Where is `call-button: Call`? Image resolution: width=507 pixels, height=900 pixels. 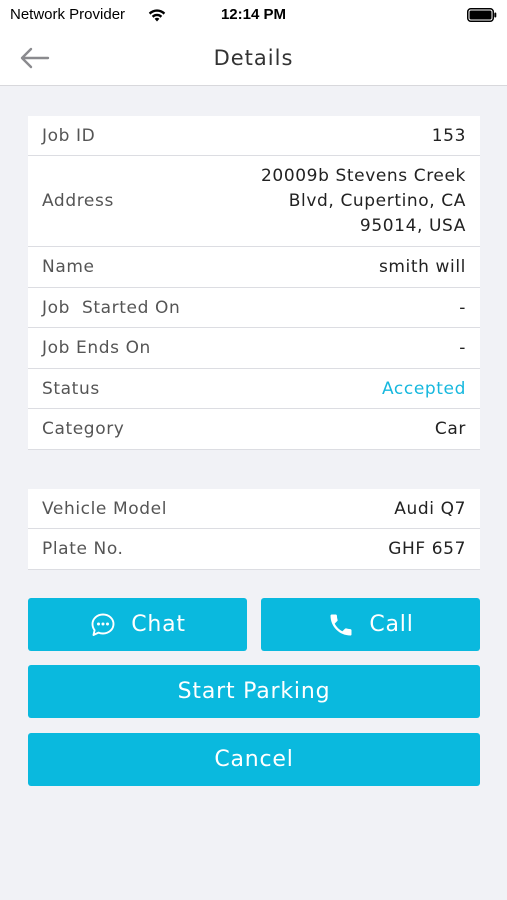 call-button: Call is located at coordinates (370, 624).